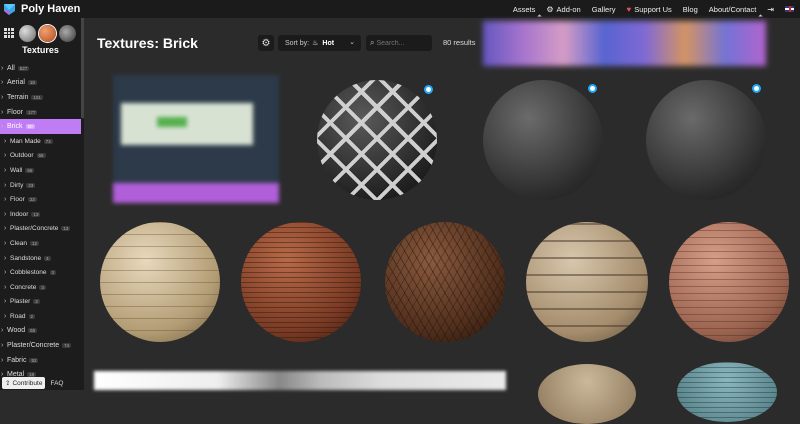 The height and width of the screenshot is (424, 800). I want to click on login-button: ⇥, so click(770, 9).